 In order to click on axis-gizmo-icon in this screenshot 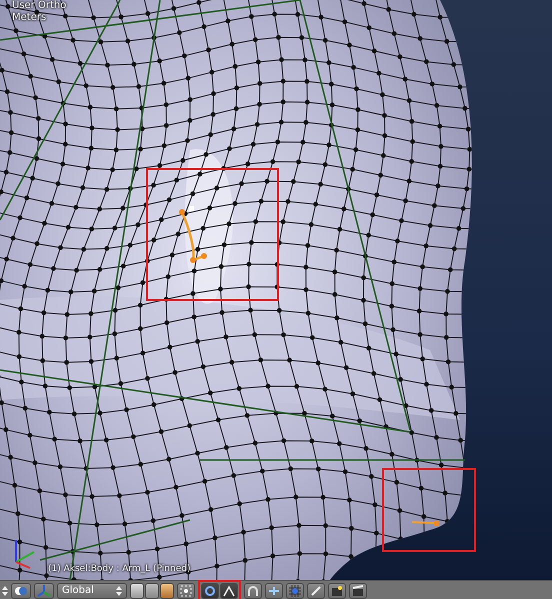, I will do `click(24, 554)`.